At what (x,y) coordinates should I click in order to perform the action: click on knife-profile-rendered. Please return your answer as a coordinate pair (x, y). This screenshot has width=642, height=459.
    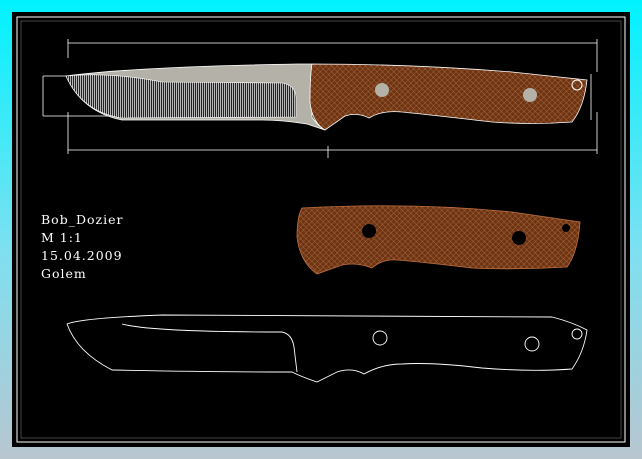
    Looking at the image, I should click on (326, 97).